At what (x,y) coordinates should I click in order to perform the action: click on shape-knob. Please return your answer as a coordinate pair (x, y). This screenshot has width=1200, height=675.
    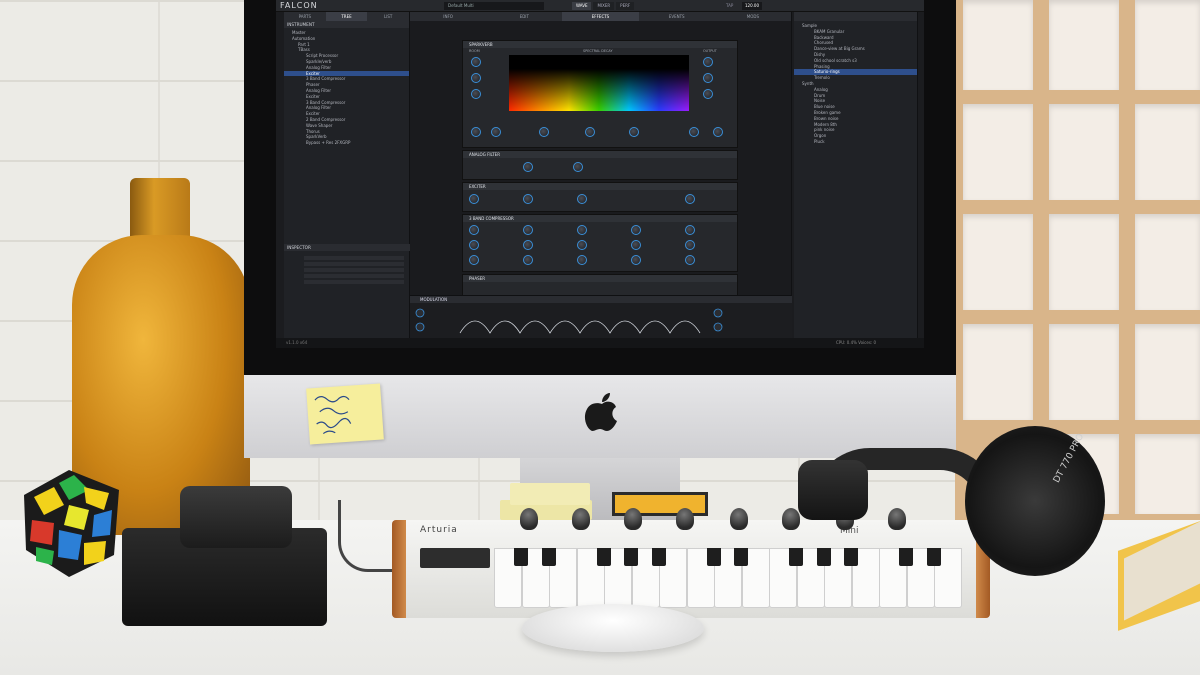
    Looking at the image, I should click on (476, 78).